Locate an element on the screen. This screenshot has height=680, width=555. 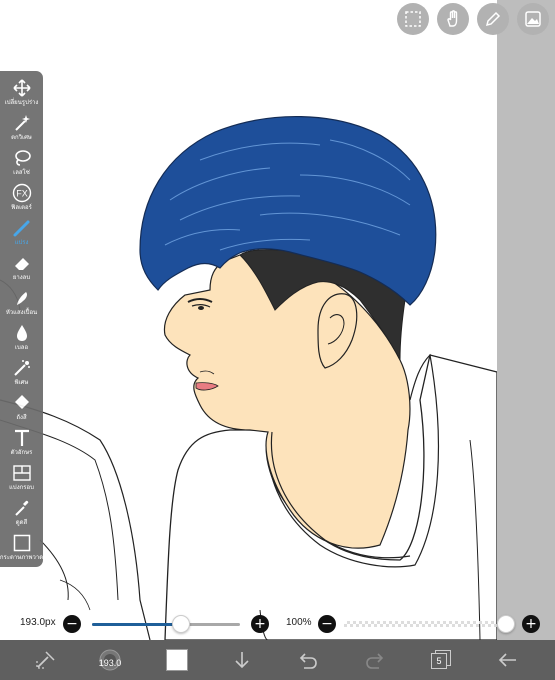
fx-icon: FX is located at coordinates (21, 193).